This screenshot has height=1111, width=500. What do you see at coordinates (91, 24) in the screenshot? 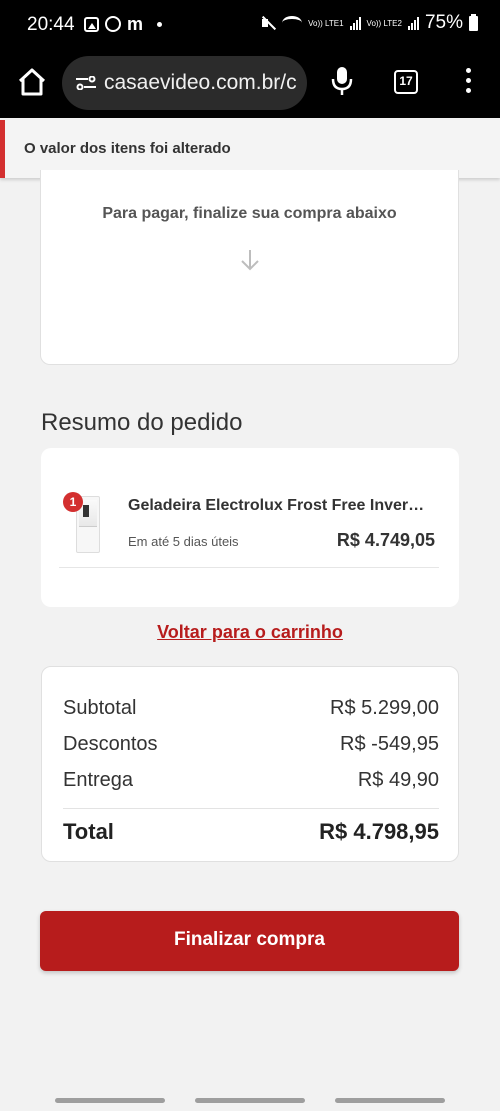
I see `gallery-icon` at bounding box center [91, 24].